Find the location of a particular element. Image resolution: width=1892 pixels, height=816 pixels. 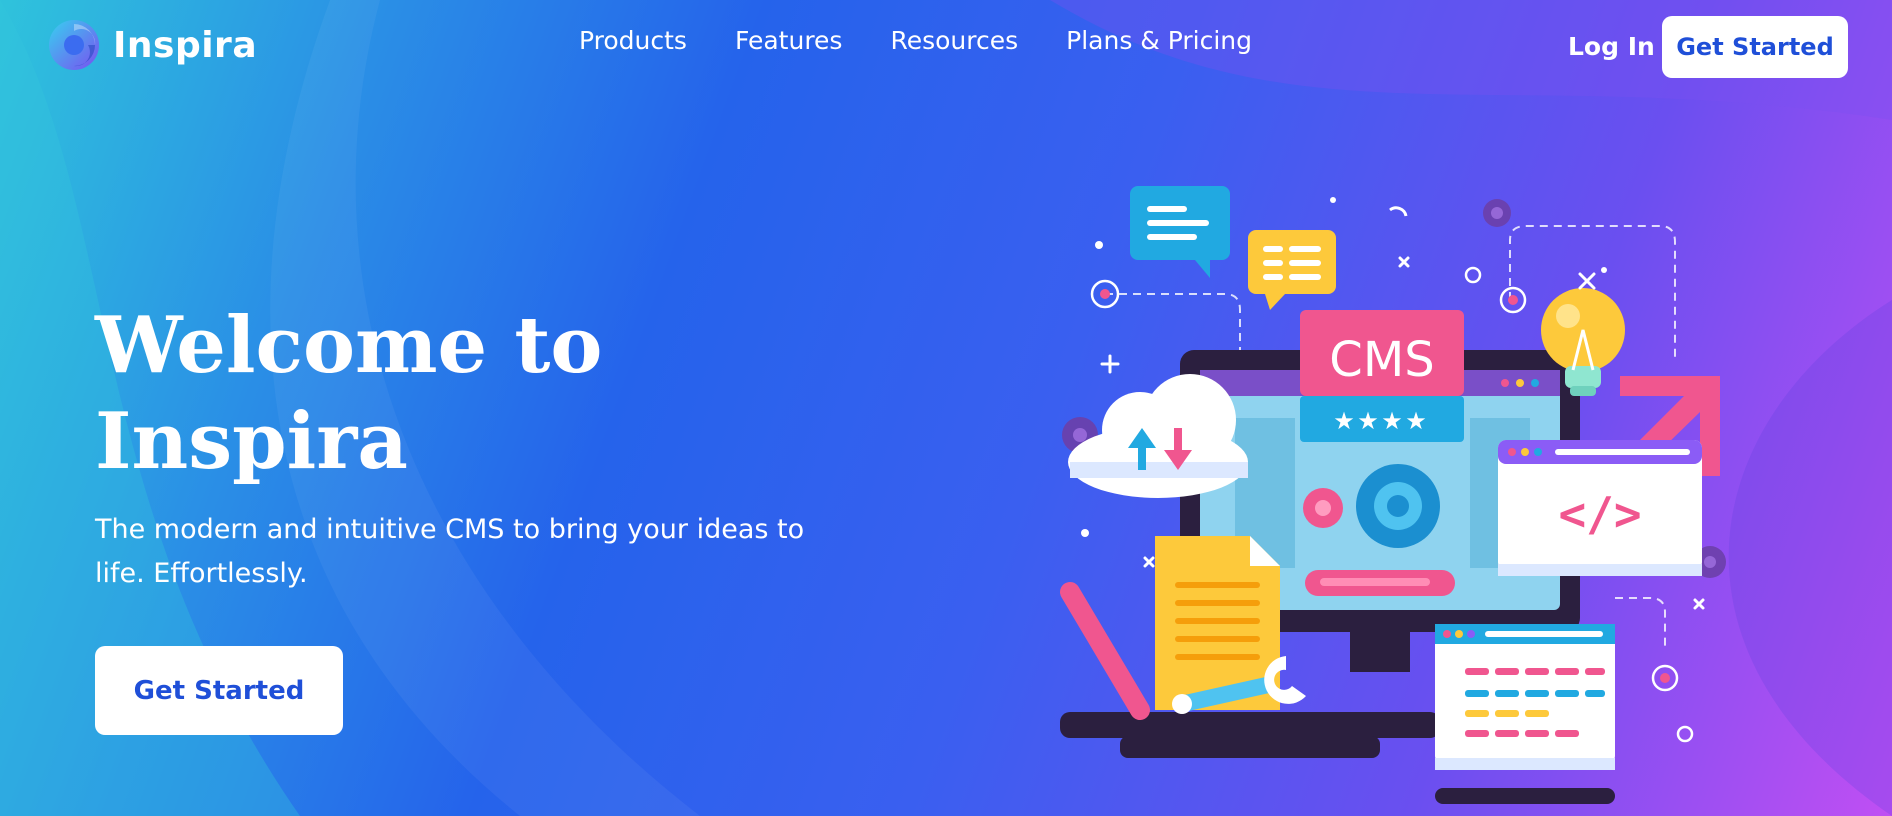

nav-resources: Resources is located at coordinates (954, 40).